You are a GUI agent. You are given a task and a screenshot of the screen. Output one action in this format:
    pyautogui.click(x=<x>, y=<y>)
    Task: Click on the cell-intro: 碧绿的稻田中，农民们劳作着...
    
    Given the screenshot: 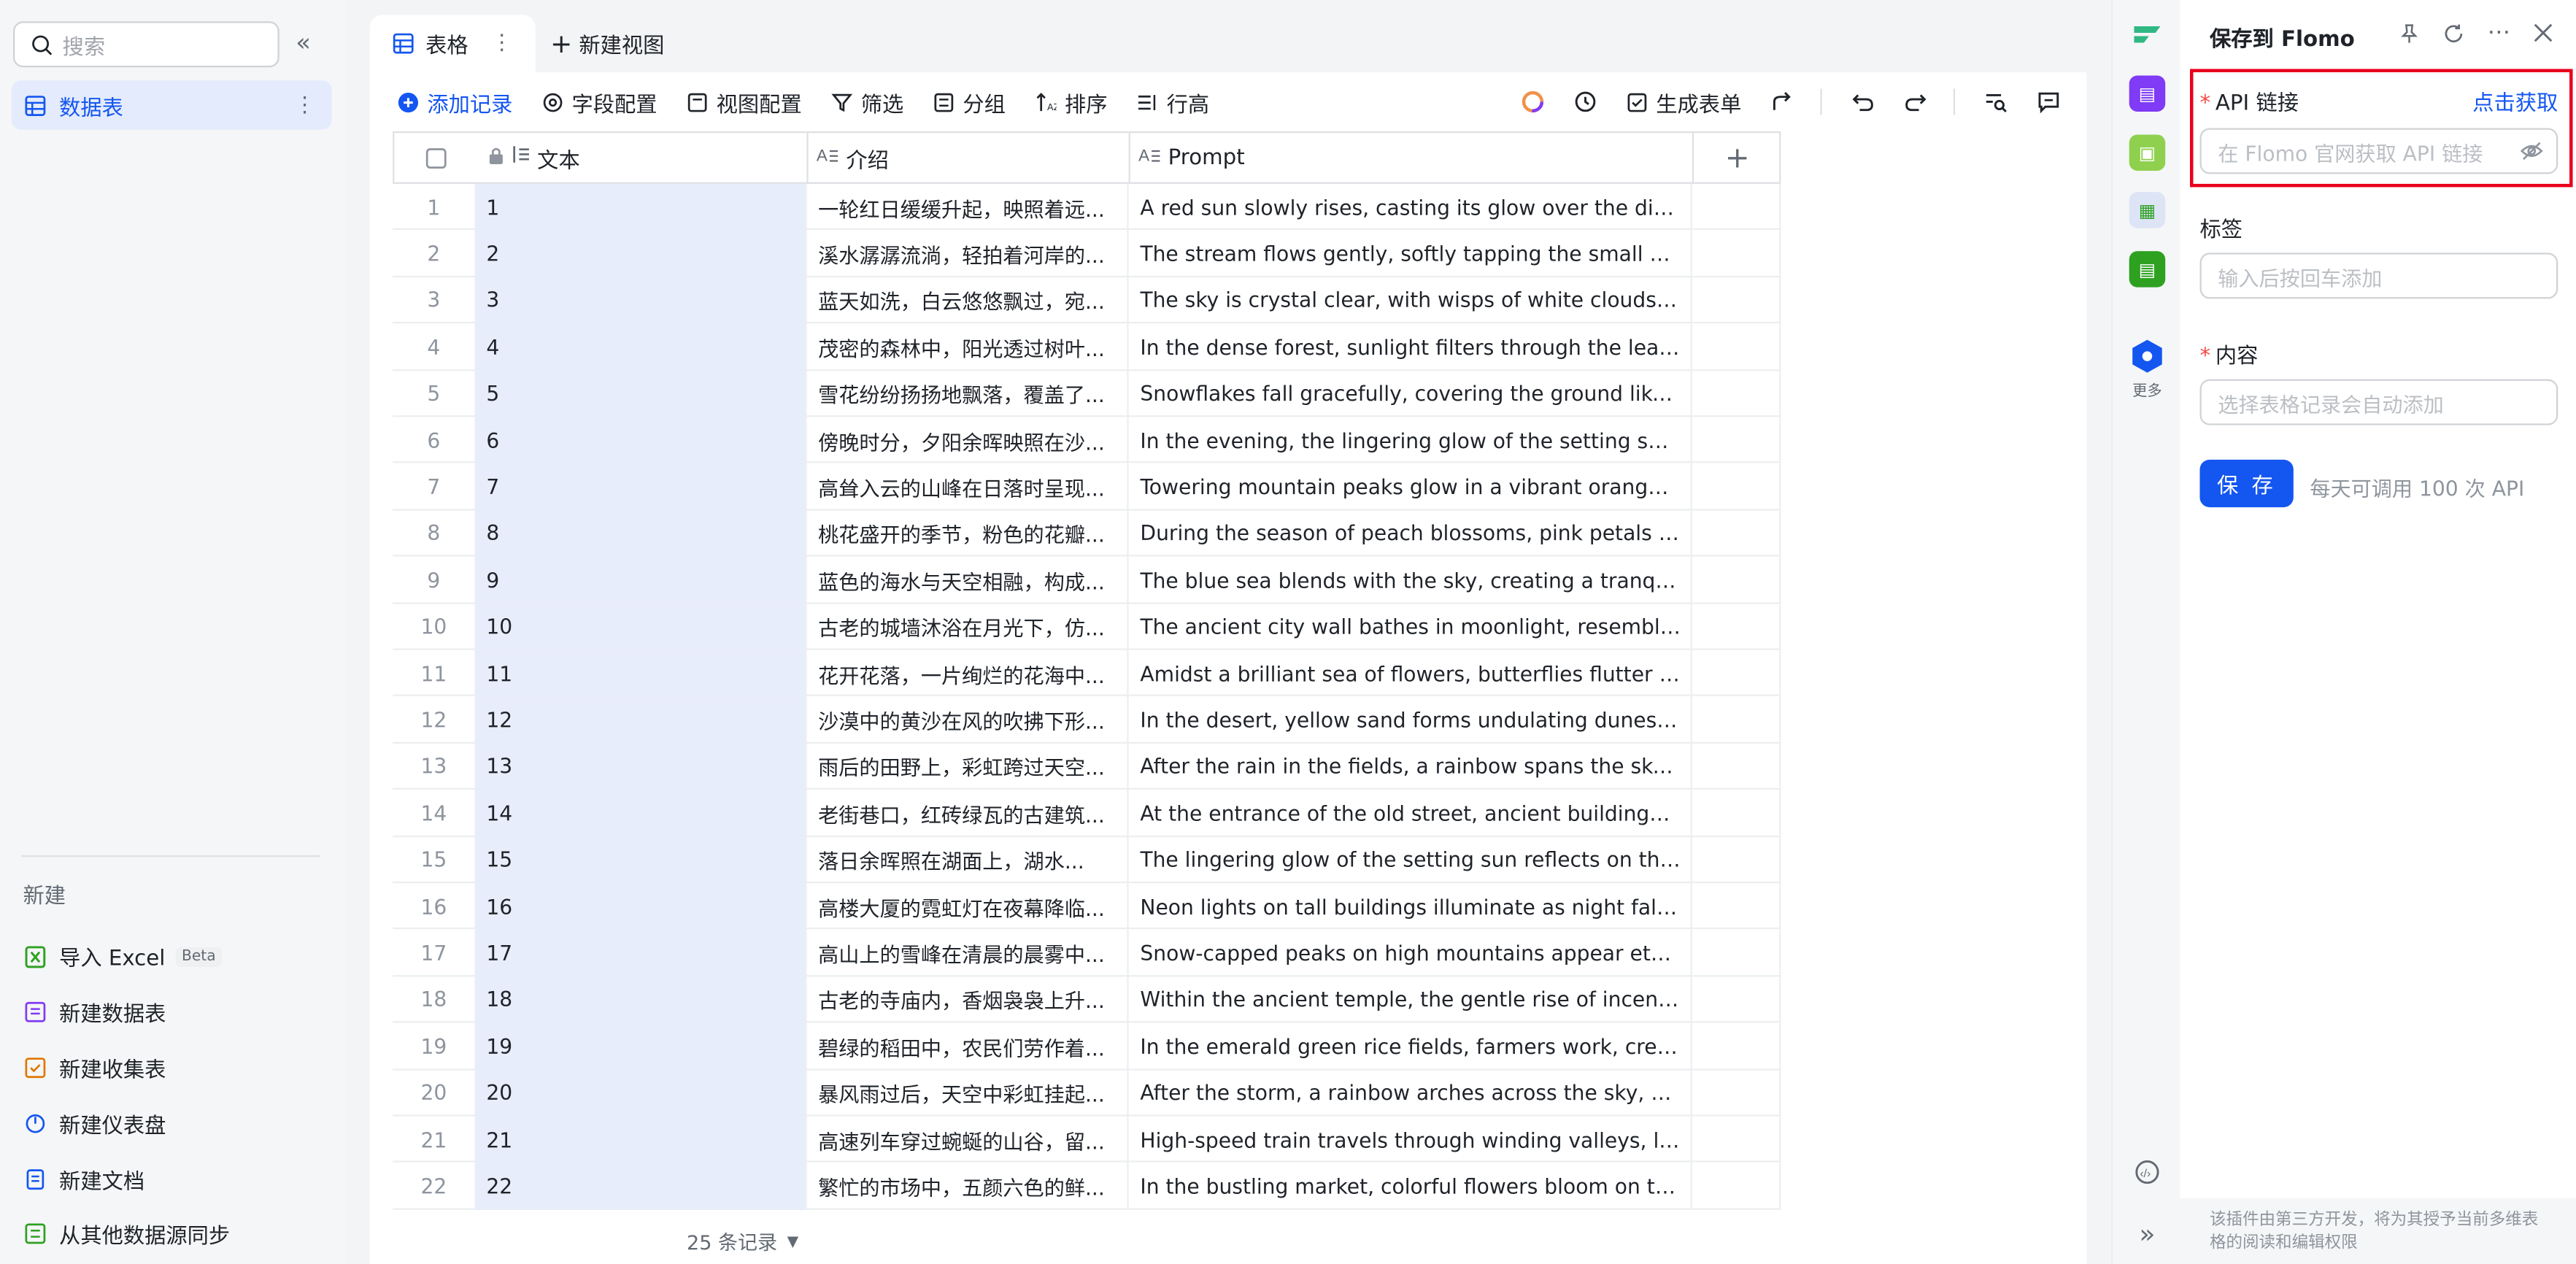 What is the action you would take?
    pyautogui.click(x=968, y=1046)
    